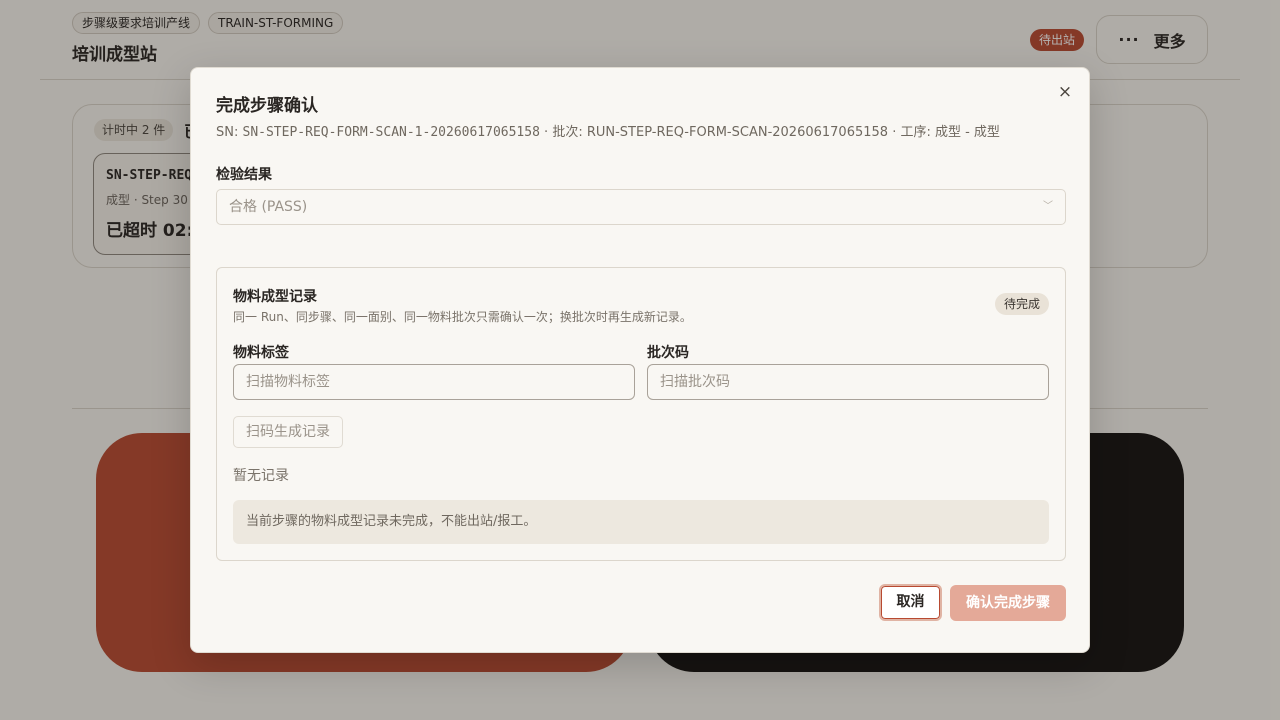 This screenshot has height=720, width=1280. Describe the element at coordinates (848, 382) in the screenshot. I see `batch-code-input` at that location.